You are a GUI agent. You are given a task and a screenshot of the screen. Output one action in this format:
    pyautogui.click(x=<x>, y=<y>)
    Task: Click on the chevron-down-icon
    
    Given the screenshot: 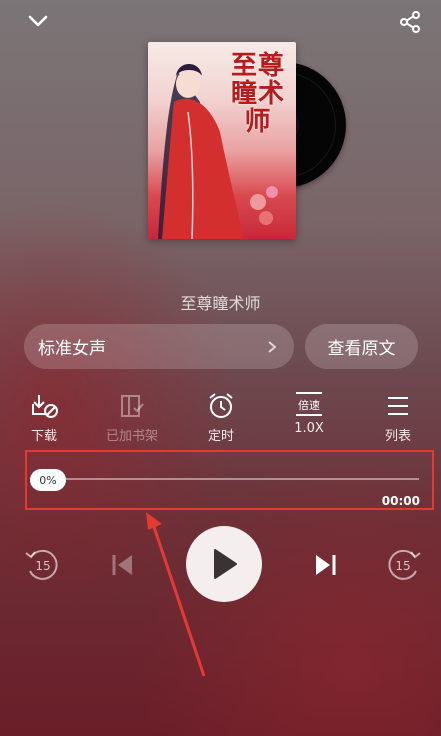 What is the action you would take?
    pyautogui.click(x=38, y=21)
    